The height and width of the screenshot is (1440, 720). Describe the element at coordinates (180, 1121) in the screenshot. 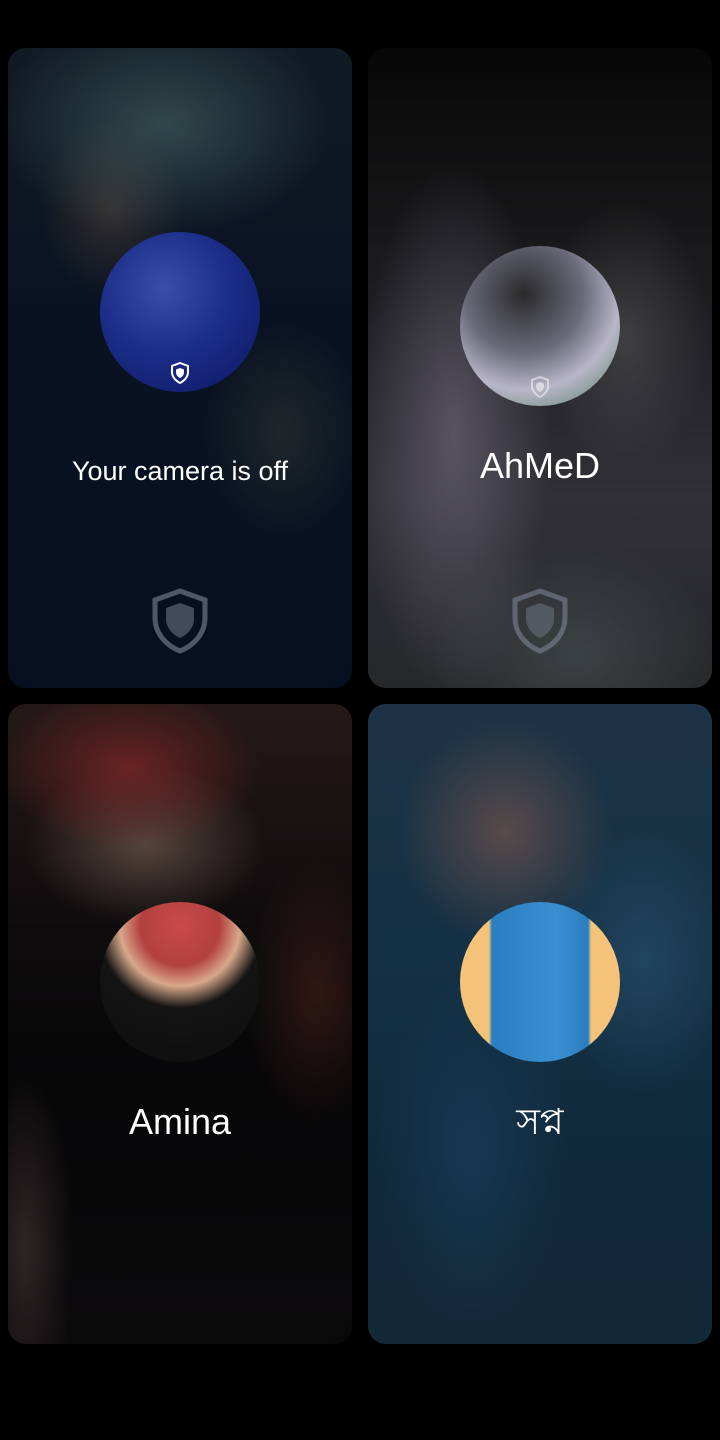

I see `participant-name: Amina` at that location.